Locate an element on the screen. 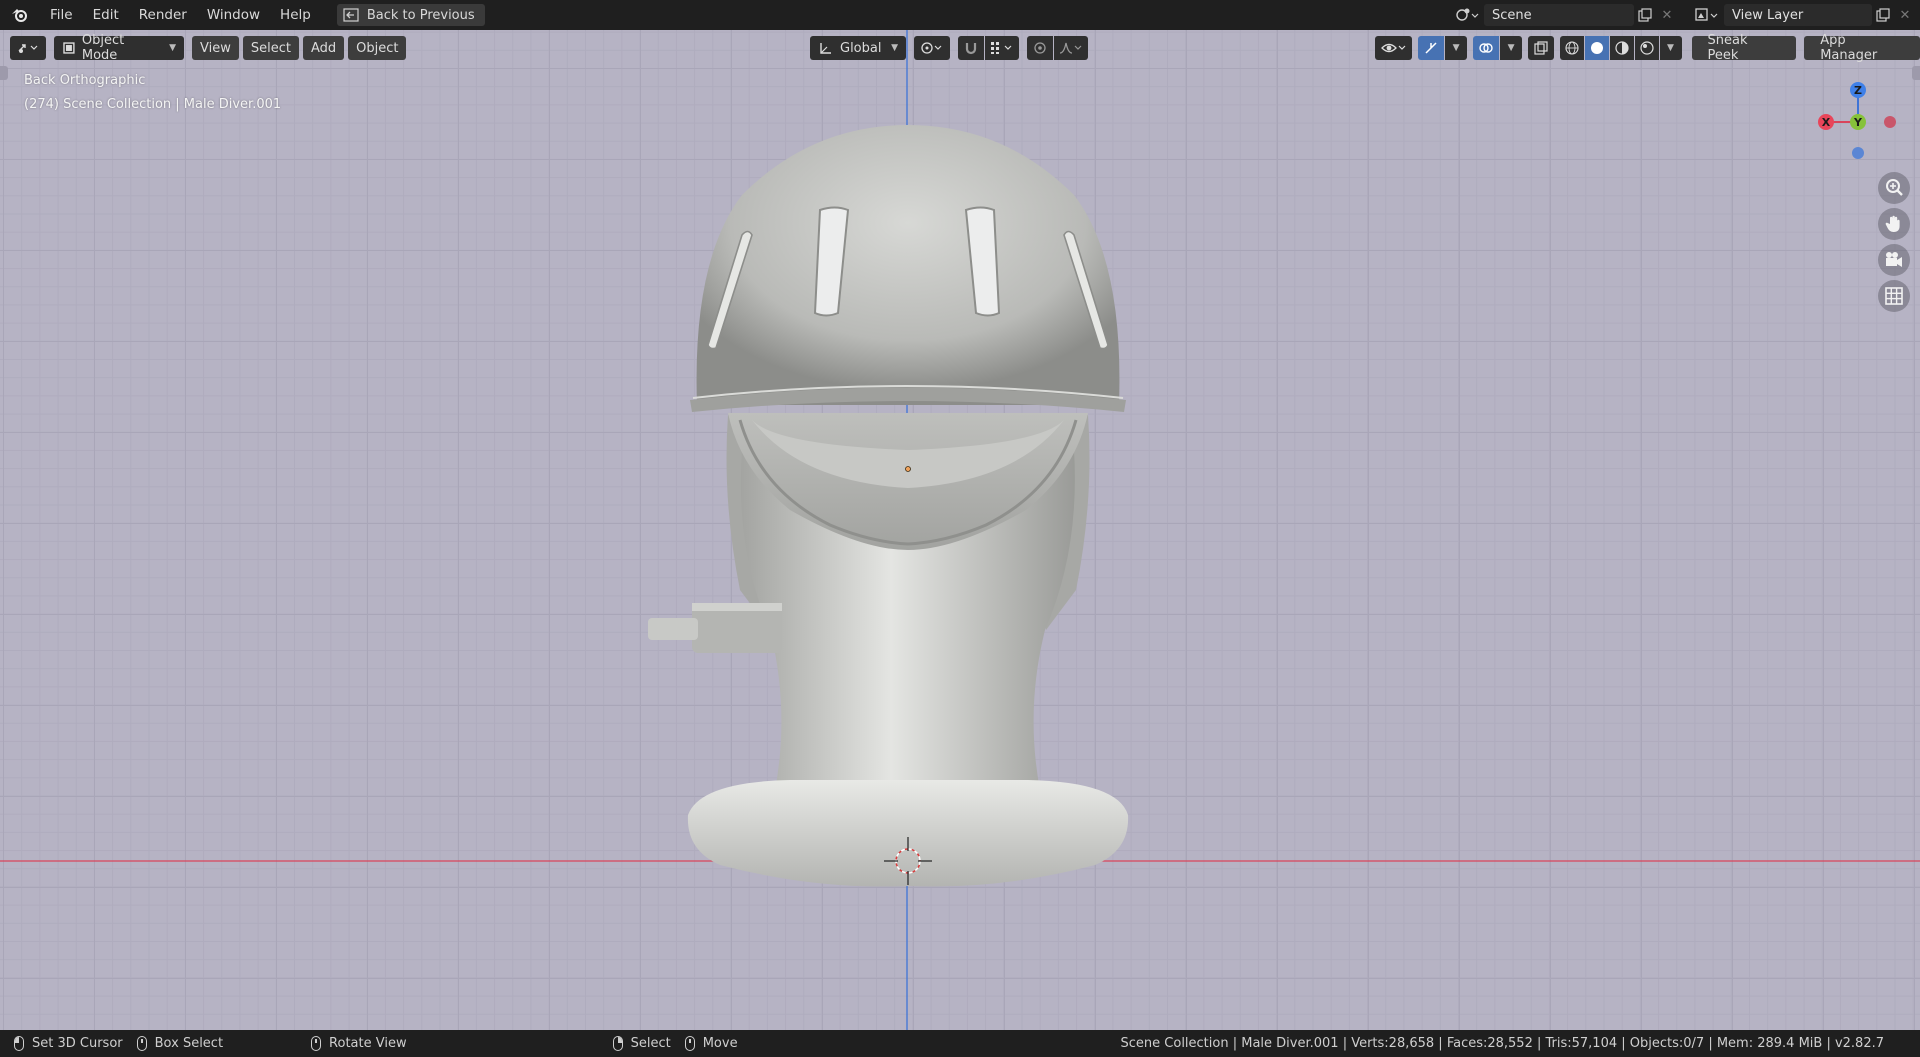 The image size is (1920, 1057). scene-selector-icon is located at coordinates (1467, 15).